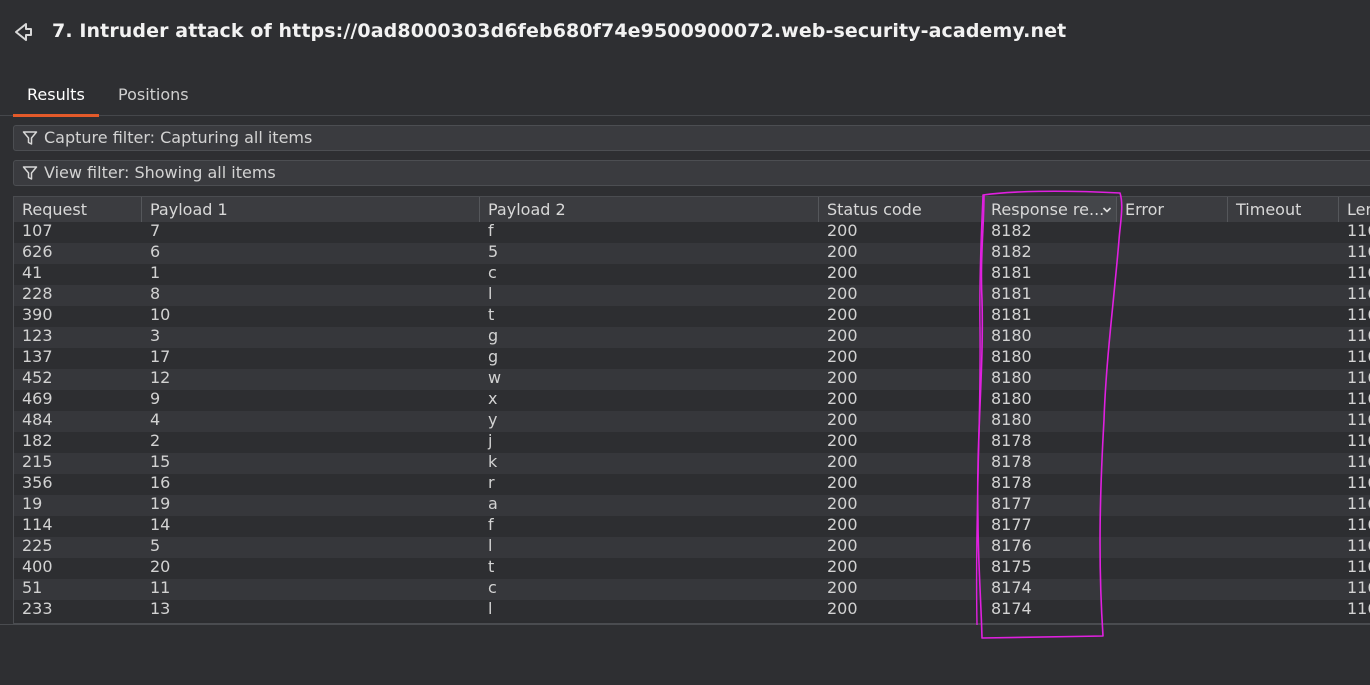  Describe the element at coordinates (692, 568) in the screenshot. I see `table-row: 400 20 t 200 8175 116` at that location.